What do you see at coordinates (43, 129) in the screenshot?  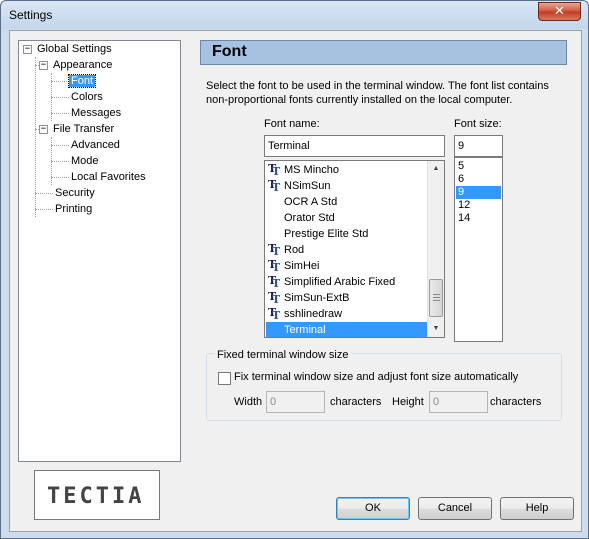 I see `collapse-file-transfer-icon: −` at bounding box center [43, 129].